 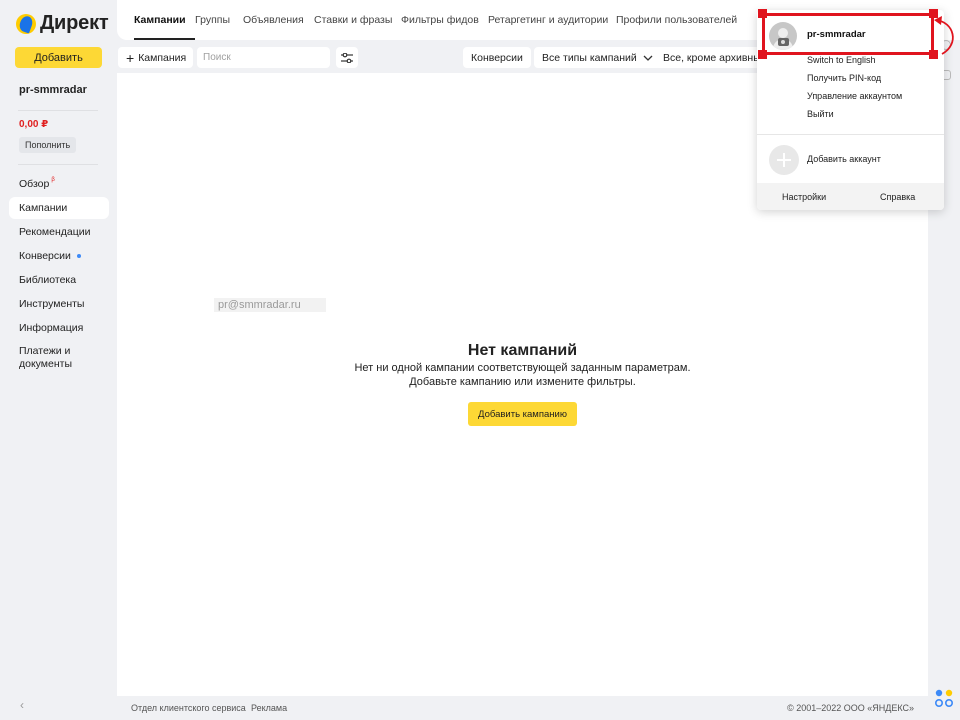 I want to click on sidebar-item-information: Информация, so click(x=59, y=328).